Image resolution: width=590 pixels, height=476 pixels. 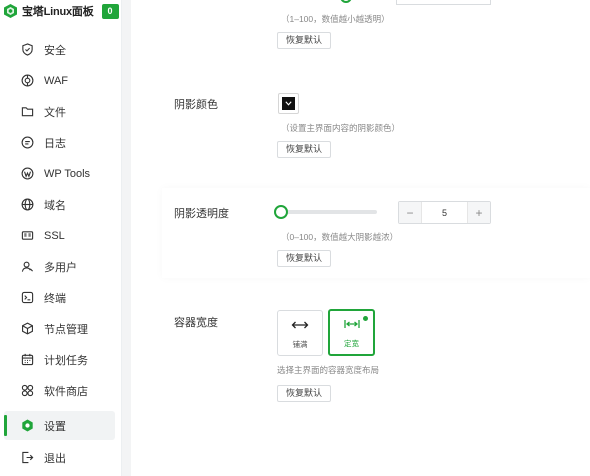 What do you see at coordinates (56, 80) in the screenshot?
I see `sidebar-item-label: WAF` at bounding box center [56, 80].